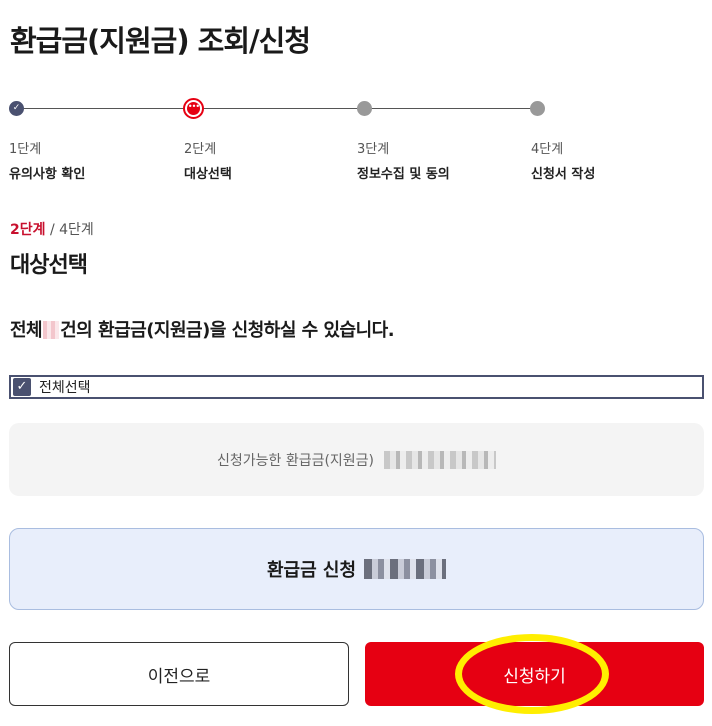 The width and height of the screenshot is (712, 726). I want to click on redacted-count, so click(51, 330).